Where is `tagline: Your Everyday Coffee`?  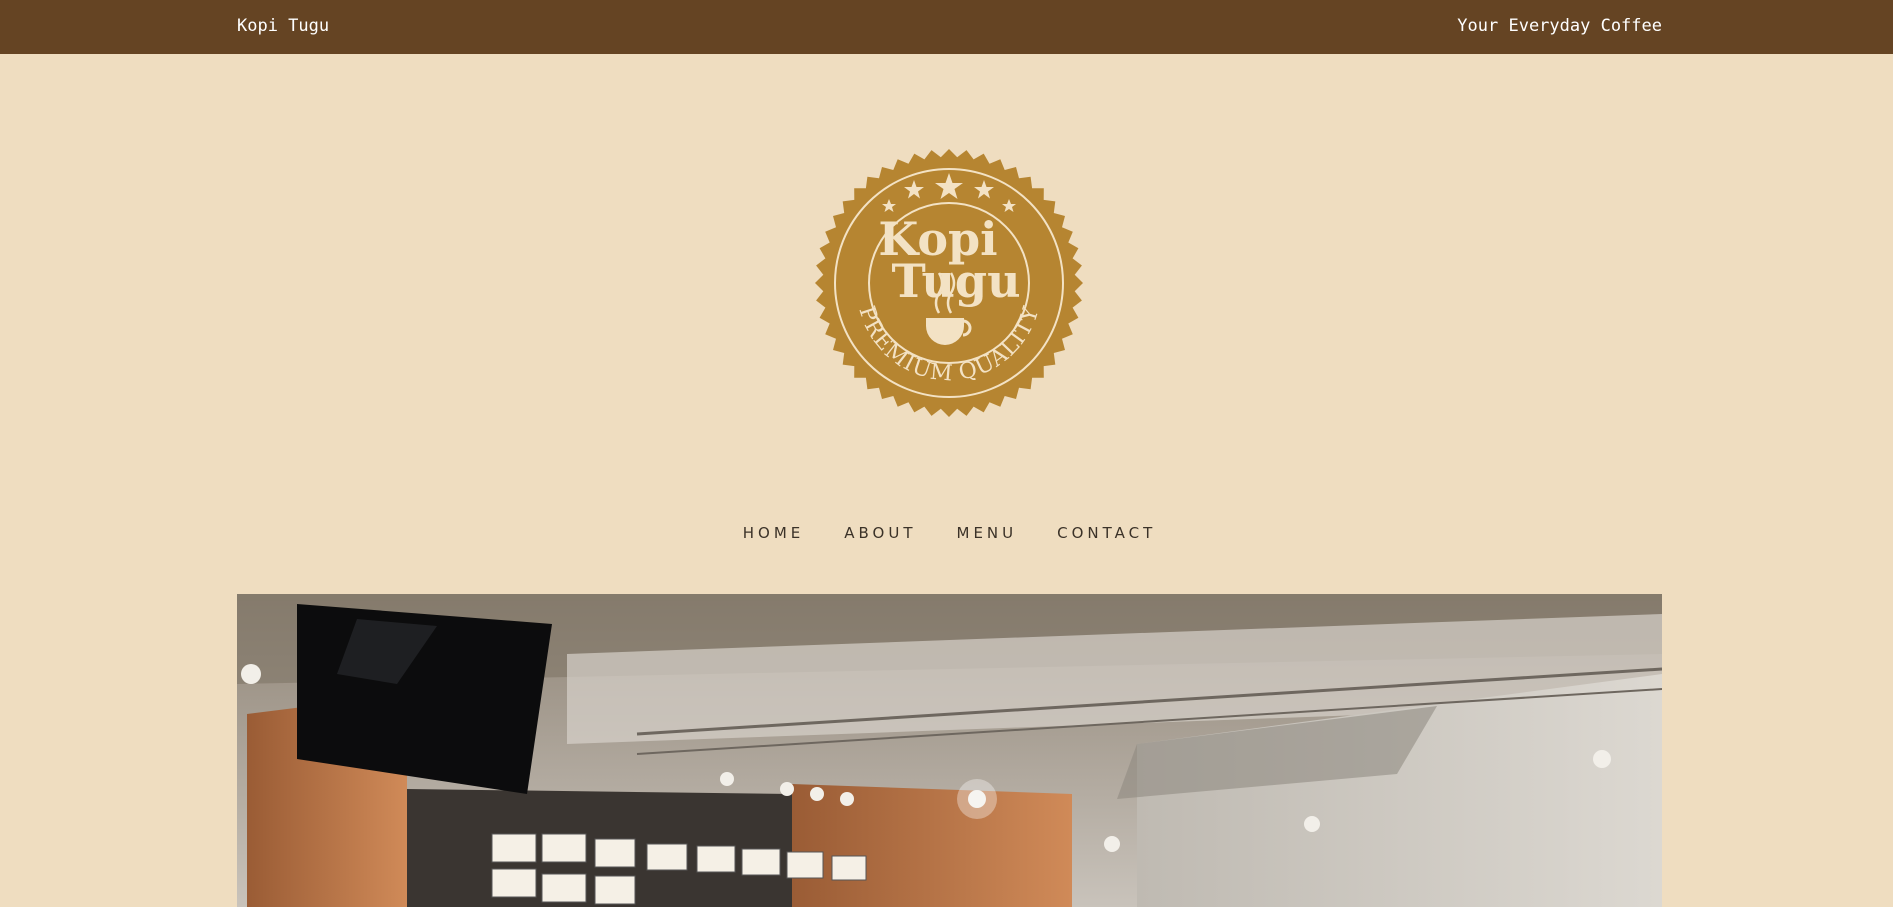
tagline: Your Everyday Coffee is located at coordinates (1559, 26).